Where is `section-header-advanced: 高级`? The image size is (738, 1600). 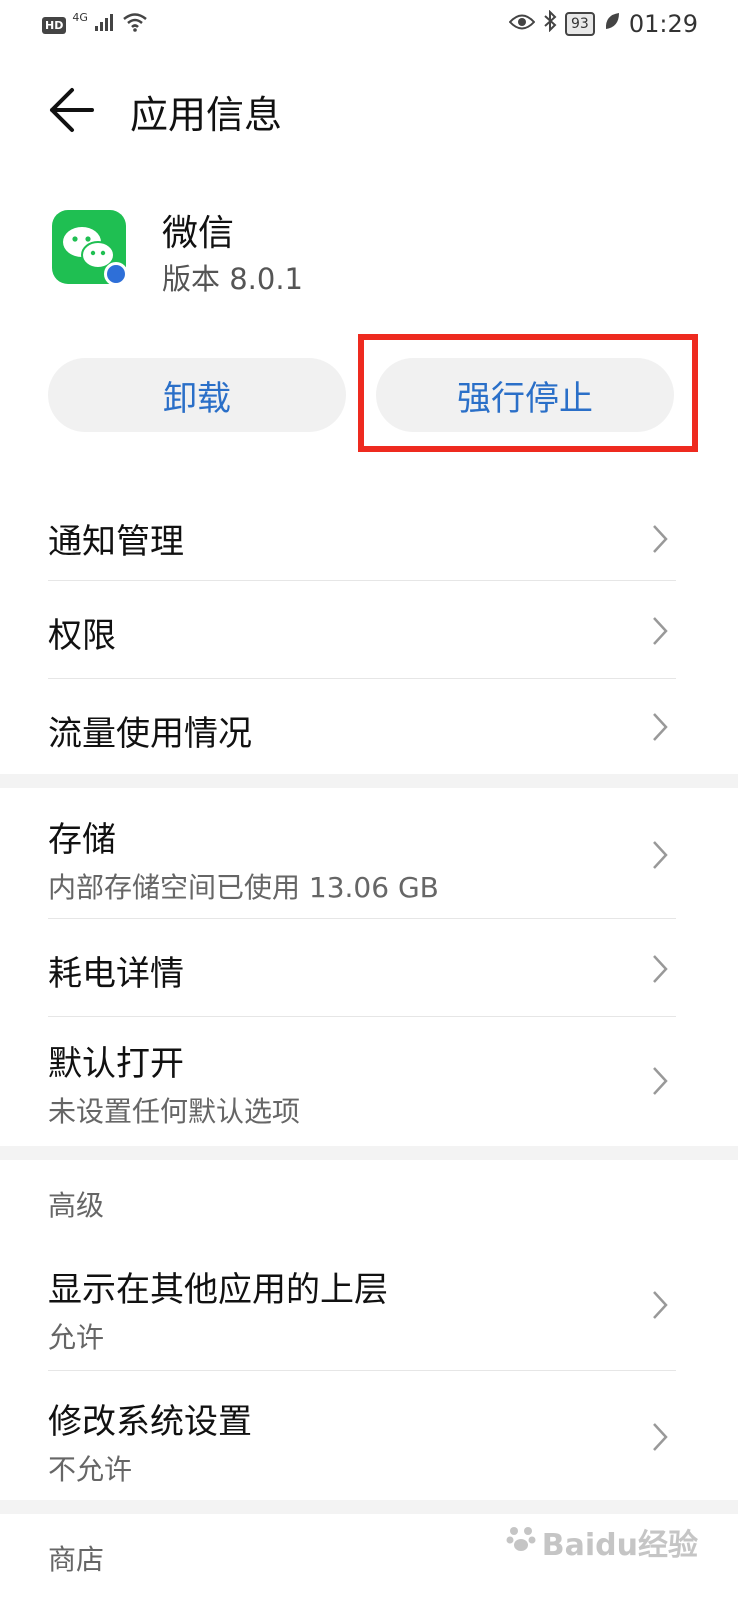
section-header-advanced: 高级 is located at coordinates (76, 1205).